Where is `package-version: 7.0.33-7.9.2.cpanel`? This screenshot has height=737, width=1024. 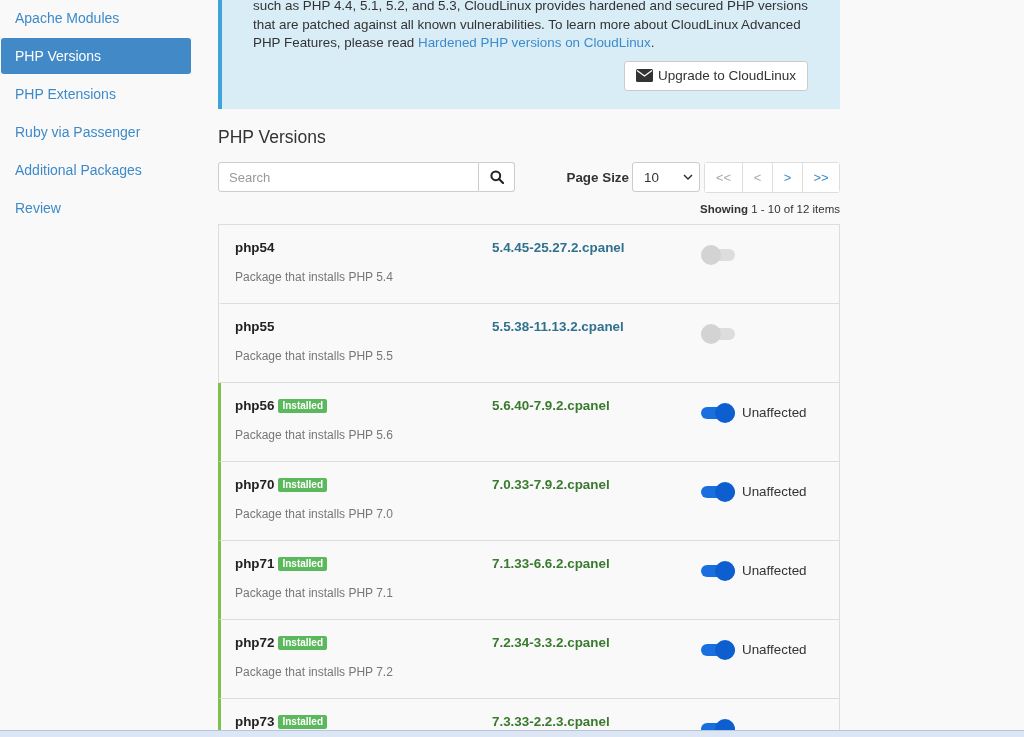
package-version: 7.0.33-7.9.2.cpanel is located at coordinates (594, 484).